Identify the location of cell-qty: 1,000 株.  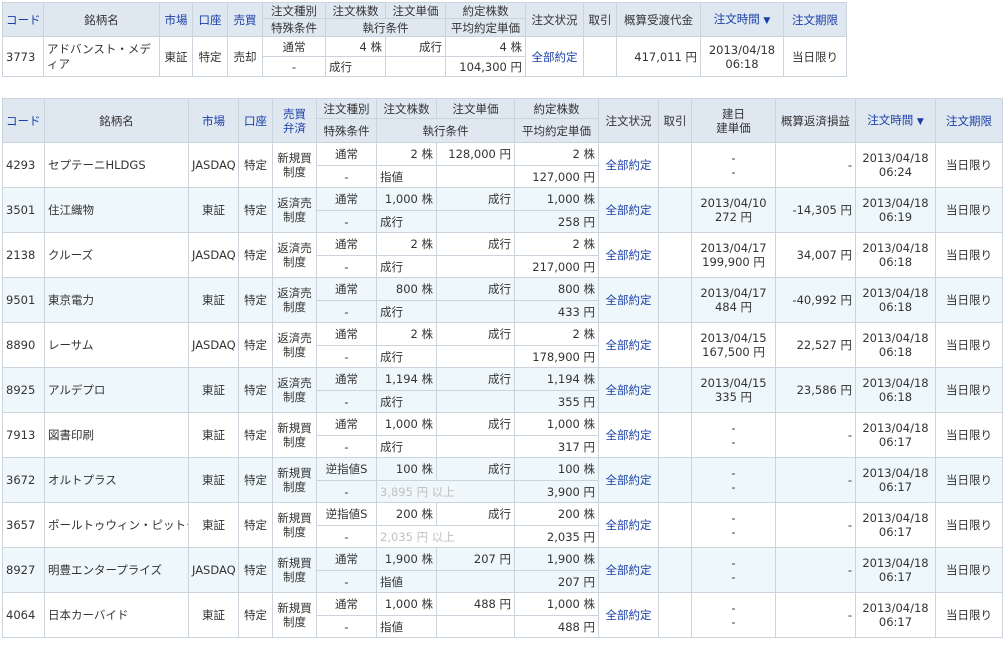
(406, 604).